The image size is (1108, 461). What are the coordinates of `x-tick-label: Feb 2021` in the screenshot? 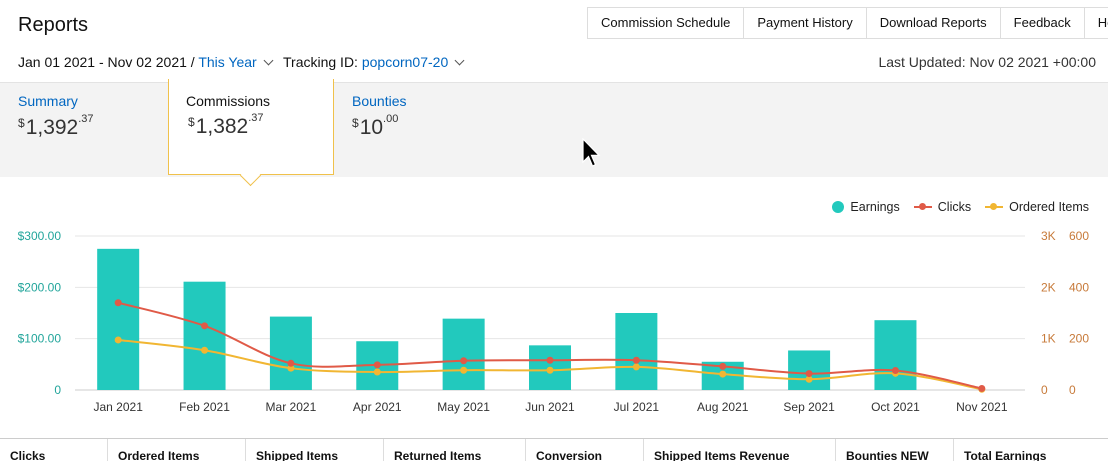 It's located at (204, 407).